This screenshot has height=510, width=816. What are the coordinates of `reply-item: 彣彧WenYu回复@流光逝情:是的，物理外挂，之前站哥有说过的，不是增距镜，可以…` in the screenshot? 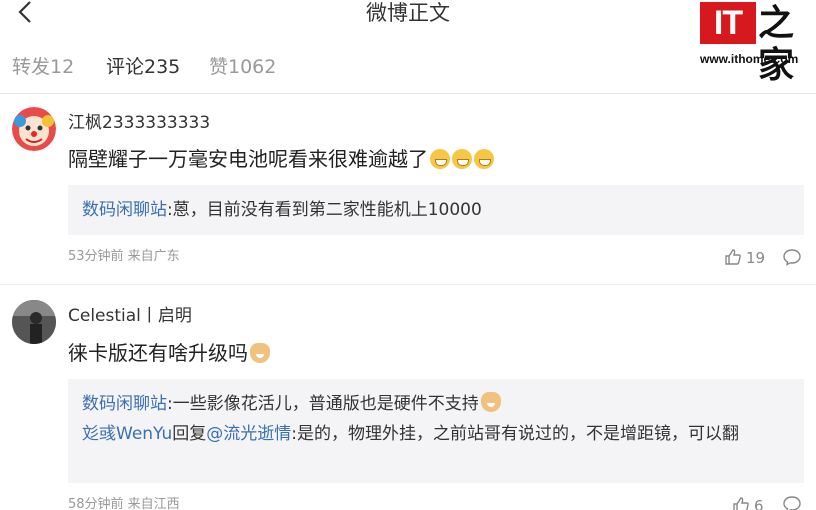 It's located at (436, 434).